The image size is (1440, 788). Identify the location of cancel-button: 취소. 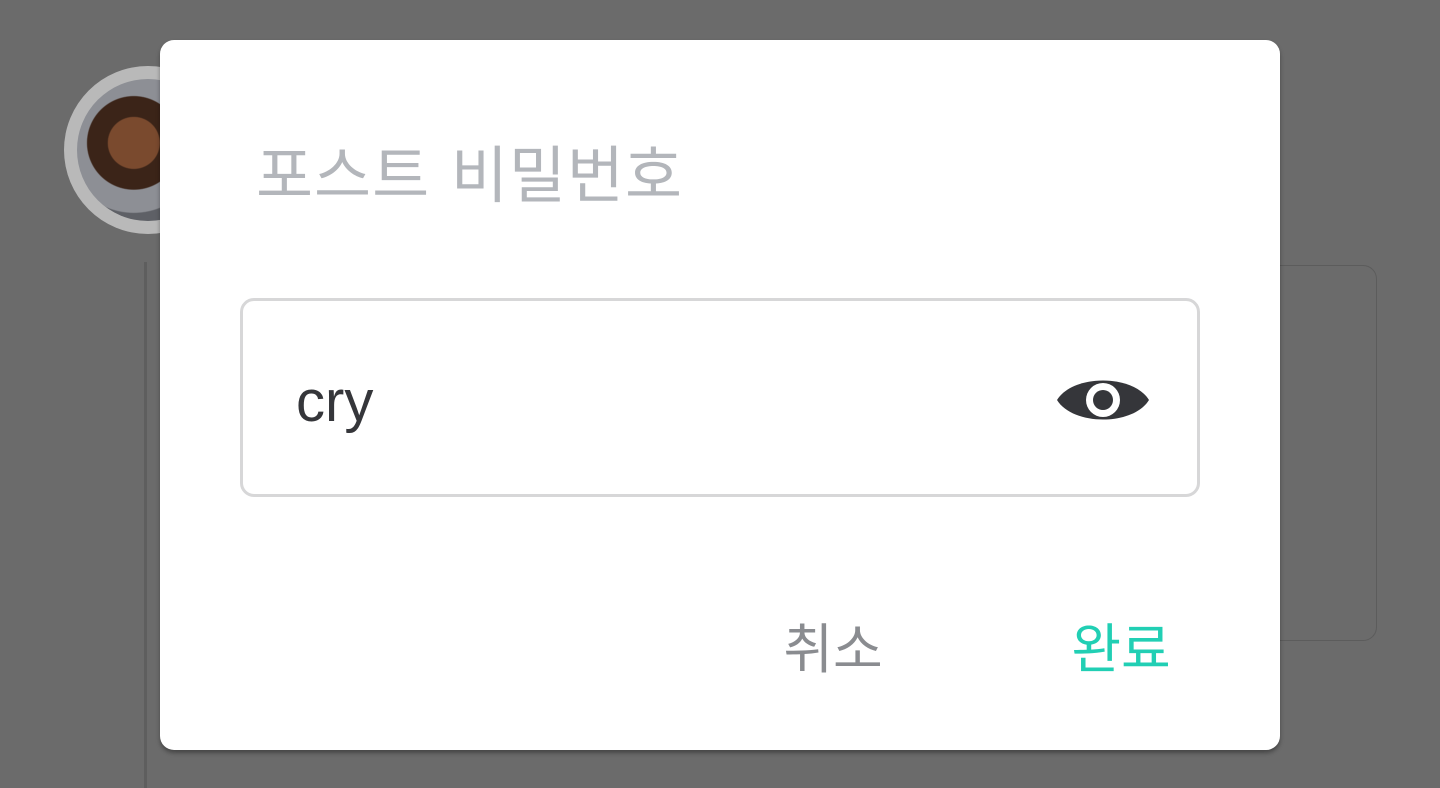
(833, 650).